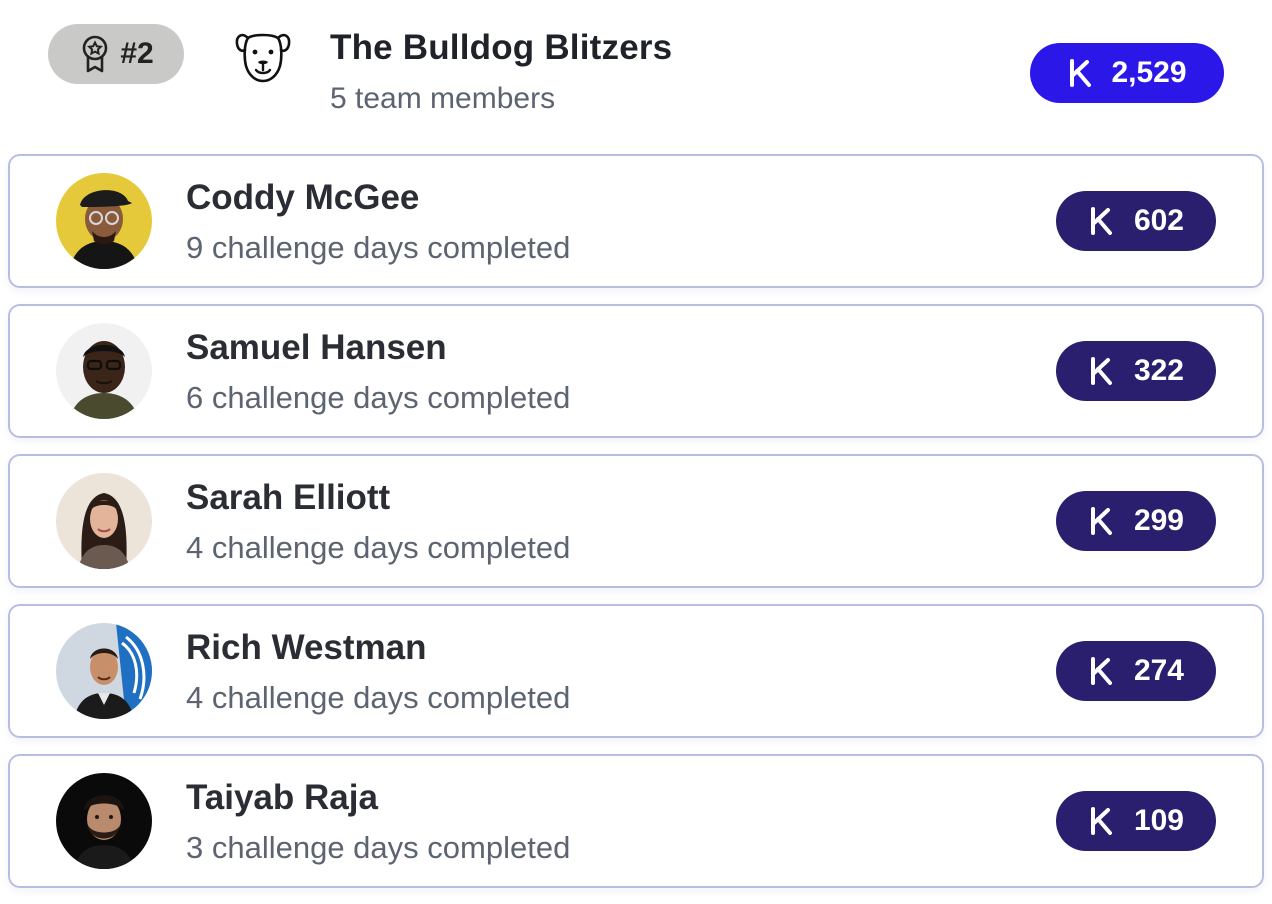 Image resolution: width=1272 pixels, height=904 pixels. What do you see at coordinates (263, 58) in the screenshot?
I see `bulldog-icon` at bounding box center [263, 58].